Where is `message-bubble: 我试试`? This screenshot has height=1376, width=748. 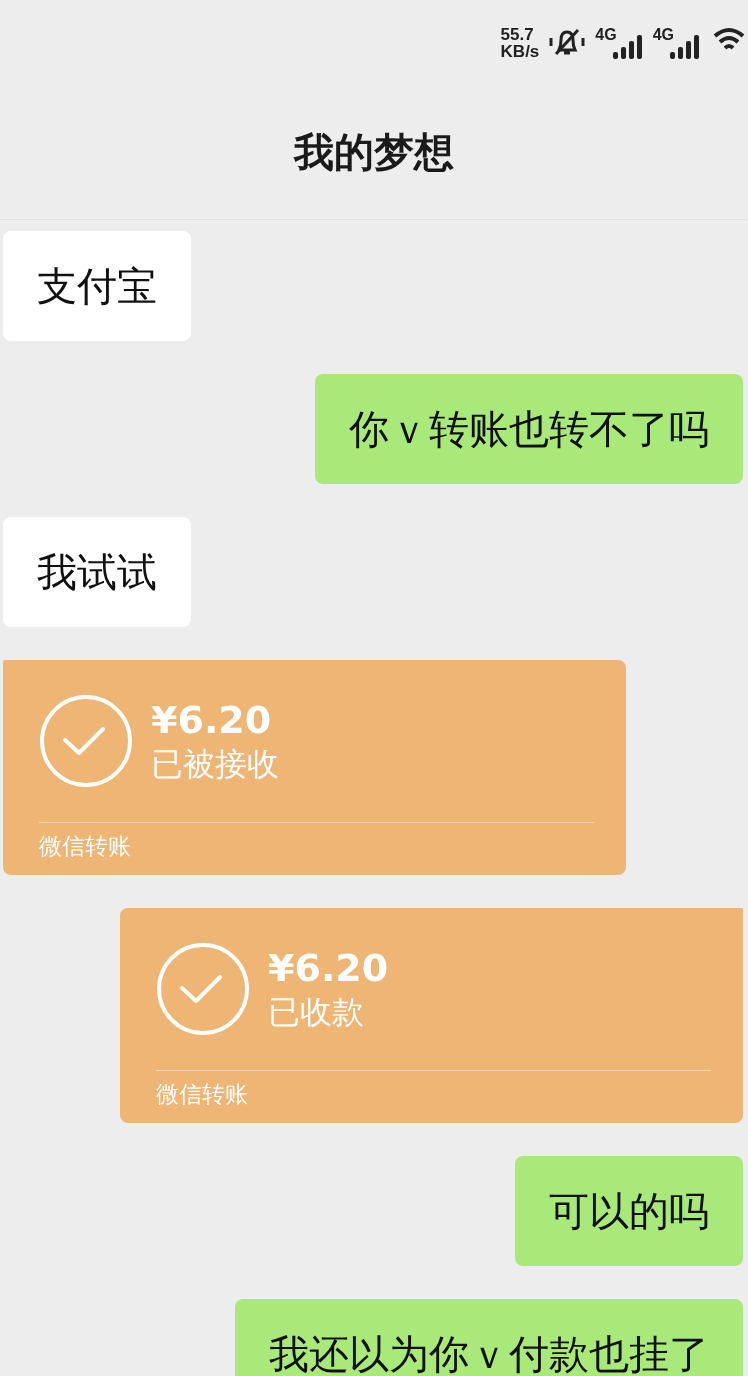
message-bubble: 我试试 is located at coordinates (97, 572).